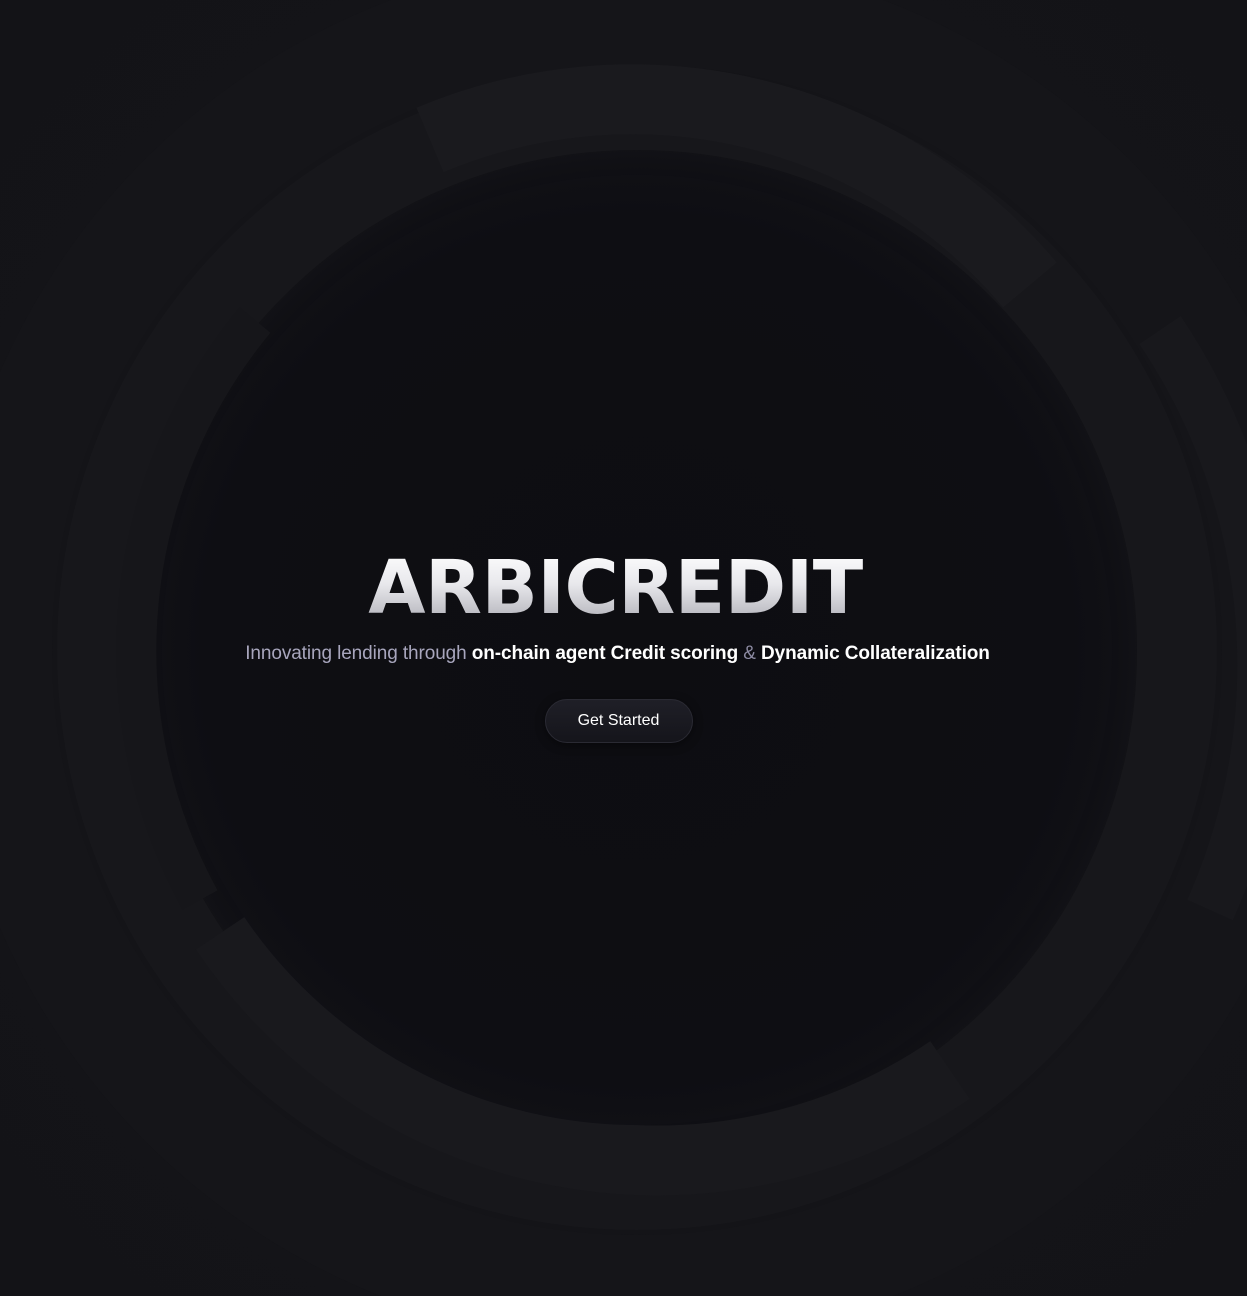 This screenshot has height=1296, width=1247. Describe the element at coordinates (619, 588) in the screenshot. I see `brand-title: ARBICREDIT` at that location.